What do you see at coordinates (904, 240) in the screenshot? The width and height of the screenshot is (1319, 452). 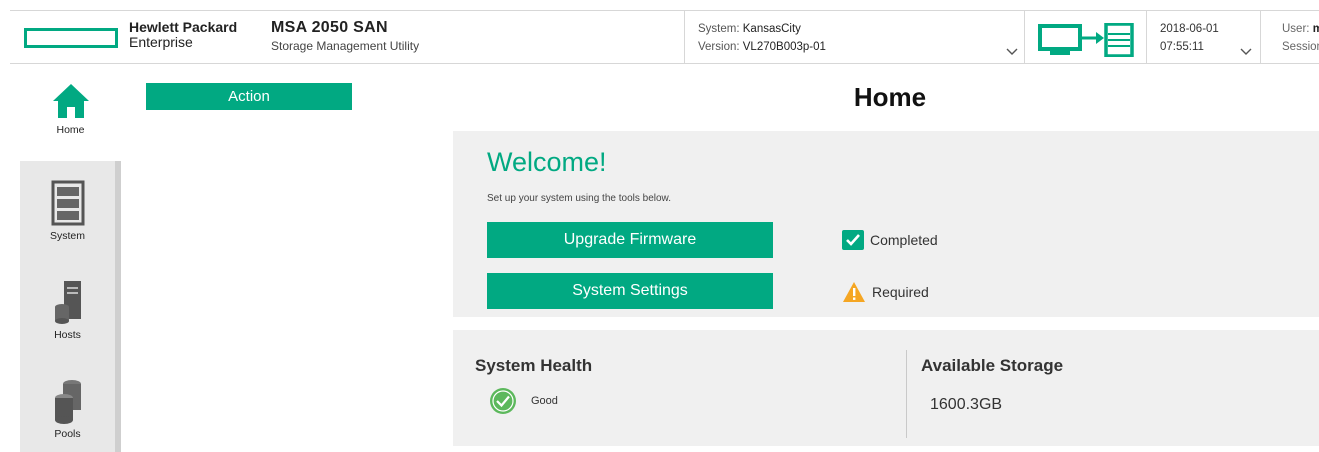 I see `upgrade-status-text: Completed` at bounding box center [904, 240].